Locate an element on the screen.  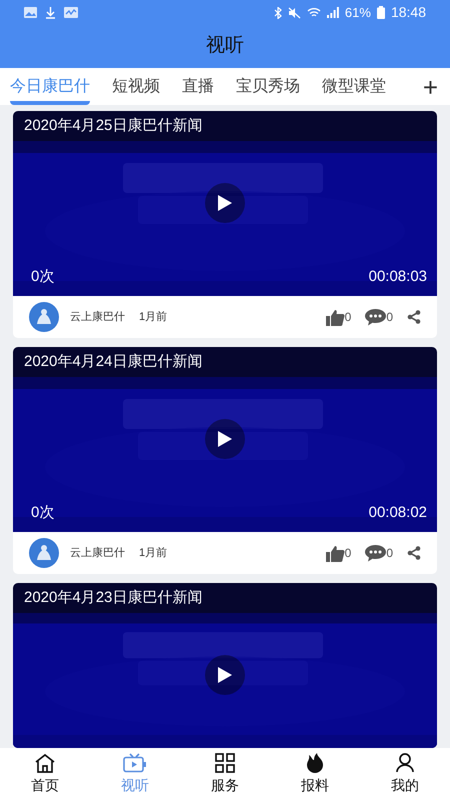
tab: 今日康巴什 is located at coordinates (50, 86).